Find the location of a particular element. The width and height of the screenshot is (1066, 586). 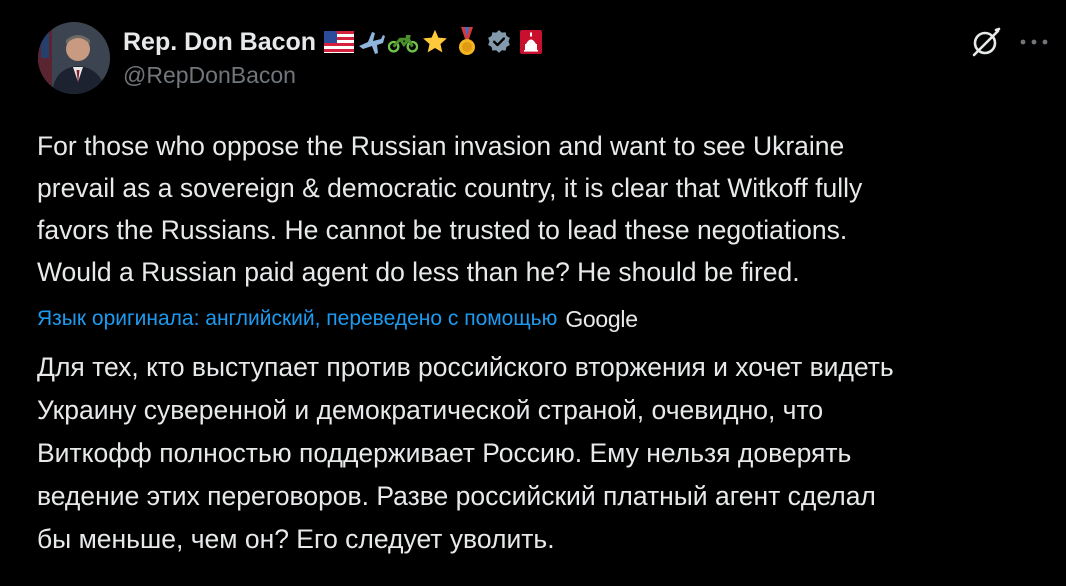

author-handle: @RepDonBacon is located at coordinates (209, 75).